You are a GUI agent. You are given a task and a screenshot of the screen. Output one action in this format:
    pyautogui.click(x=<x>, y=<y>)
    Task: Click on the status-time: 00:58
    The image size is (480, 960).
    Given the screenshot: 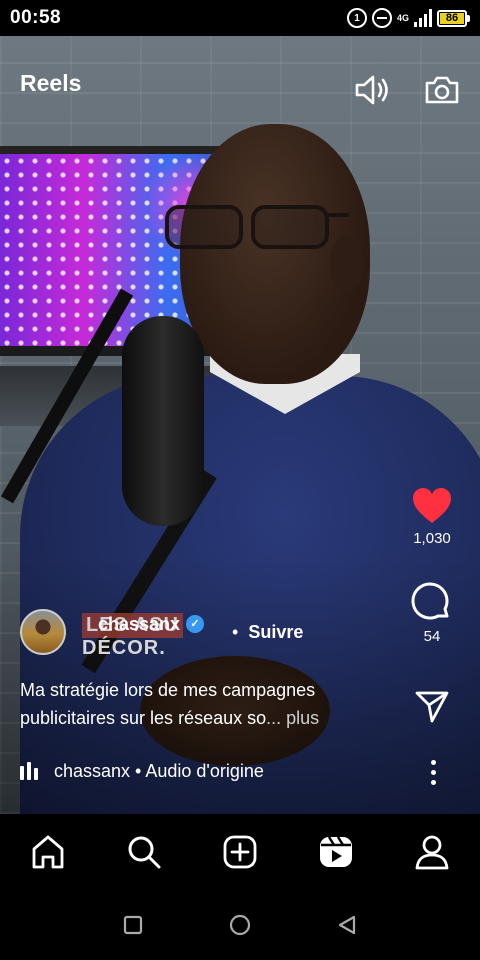 What is the action you would take?
    pyautogui.click(x=36, y=17)
    